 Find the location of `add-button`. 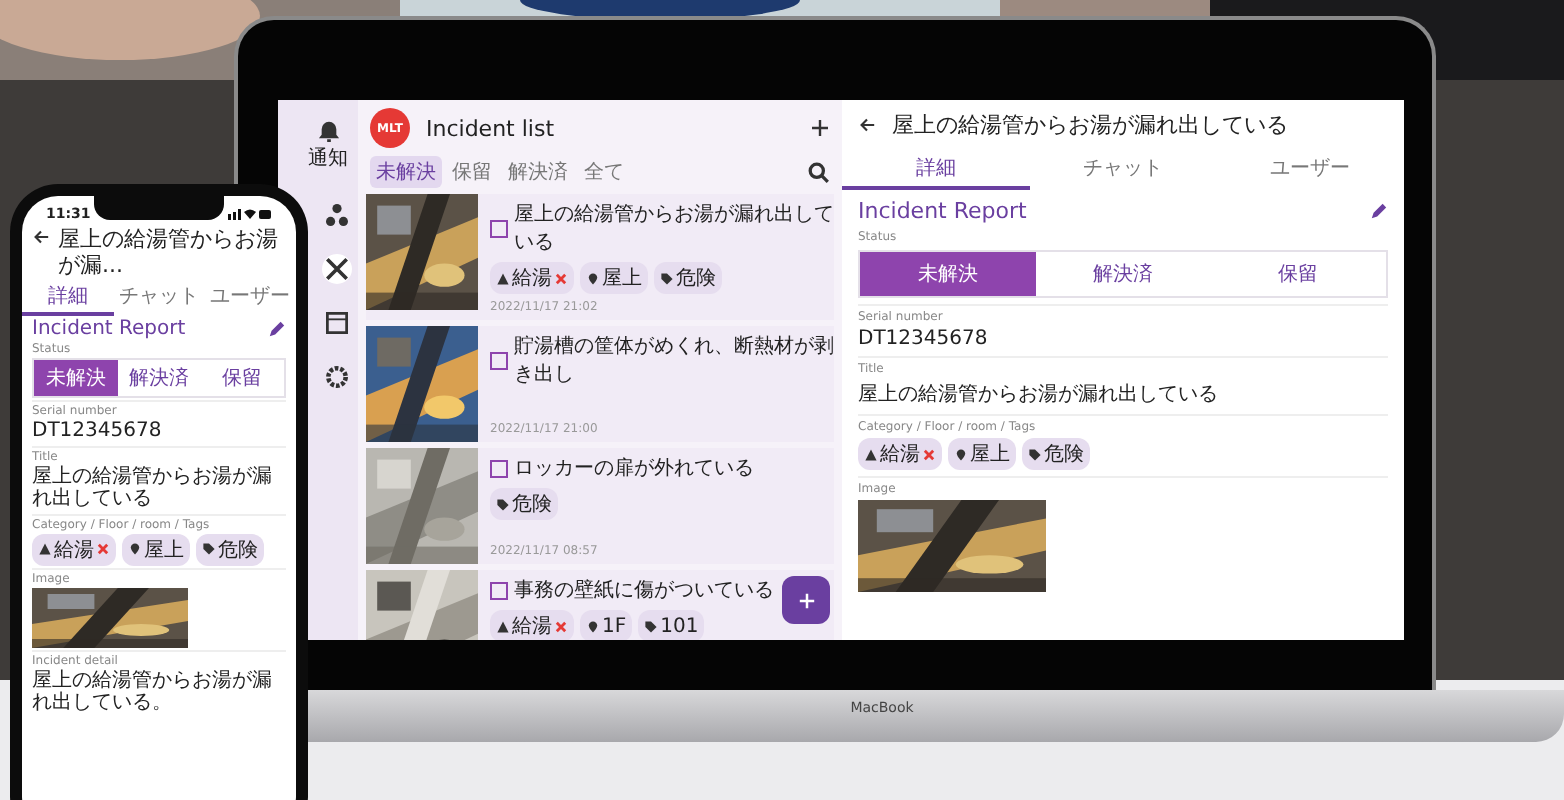

add-button is located at coordinates (806, 600).